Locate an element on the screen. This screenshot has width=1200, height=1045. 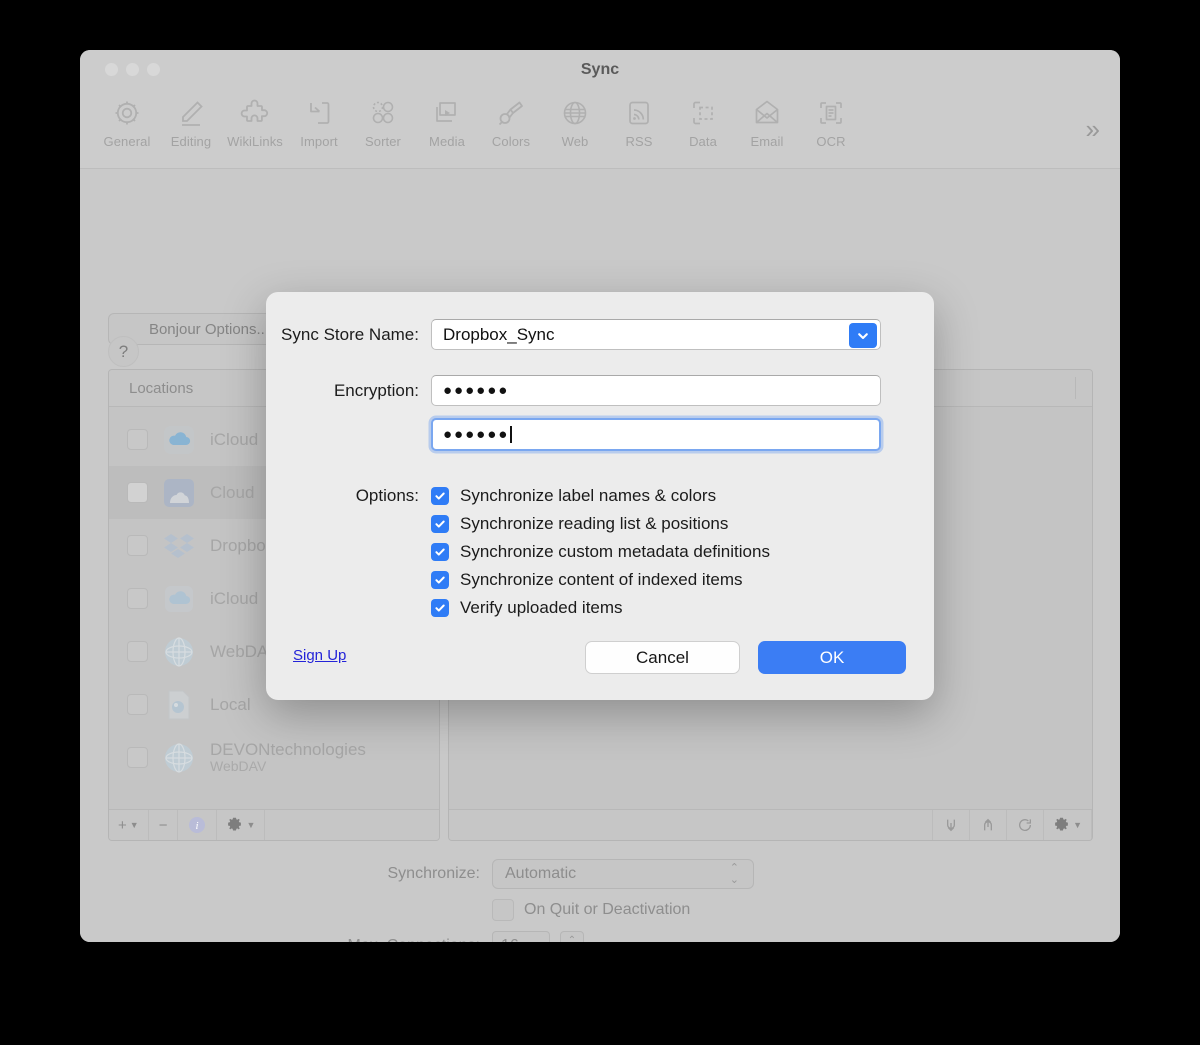
databases-actions: ▼ is located at coordinates (1012, 825).